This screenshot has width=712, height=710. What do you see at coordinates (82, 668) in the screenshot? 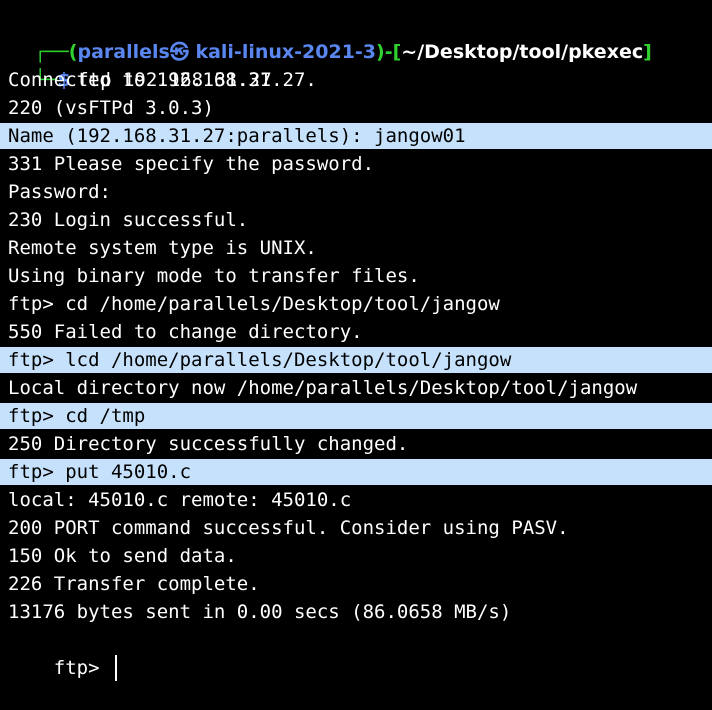
I see `ftp-prompt: ftp>` at bounding box center [82, 668].